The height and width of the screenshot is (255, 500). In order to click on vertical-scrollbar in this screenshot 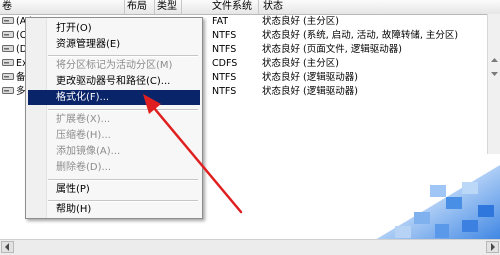, I will do `click(493, 84)`.